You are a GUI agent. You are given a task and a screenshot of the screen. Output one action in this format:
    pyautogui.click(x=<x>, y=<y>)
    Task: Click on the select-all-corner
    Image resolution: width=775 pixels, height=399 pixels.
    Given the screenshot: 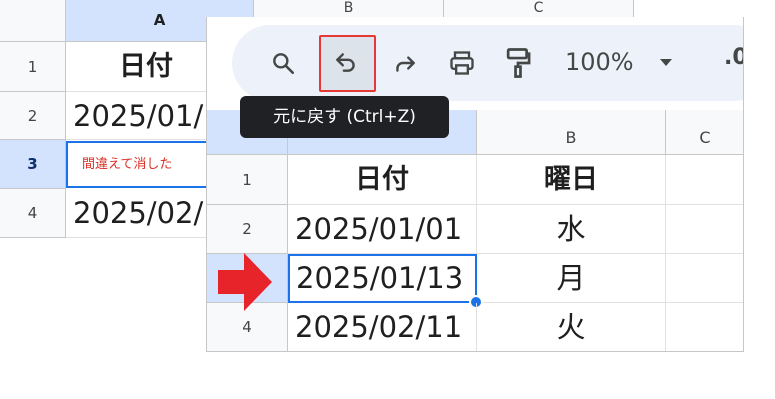 What is the action you would take?
    pyautogui.click(x=33, y=21)
    